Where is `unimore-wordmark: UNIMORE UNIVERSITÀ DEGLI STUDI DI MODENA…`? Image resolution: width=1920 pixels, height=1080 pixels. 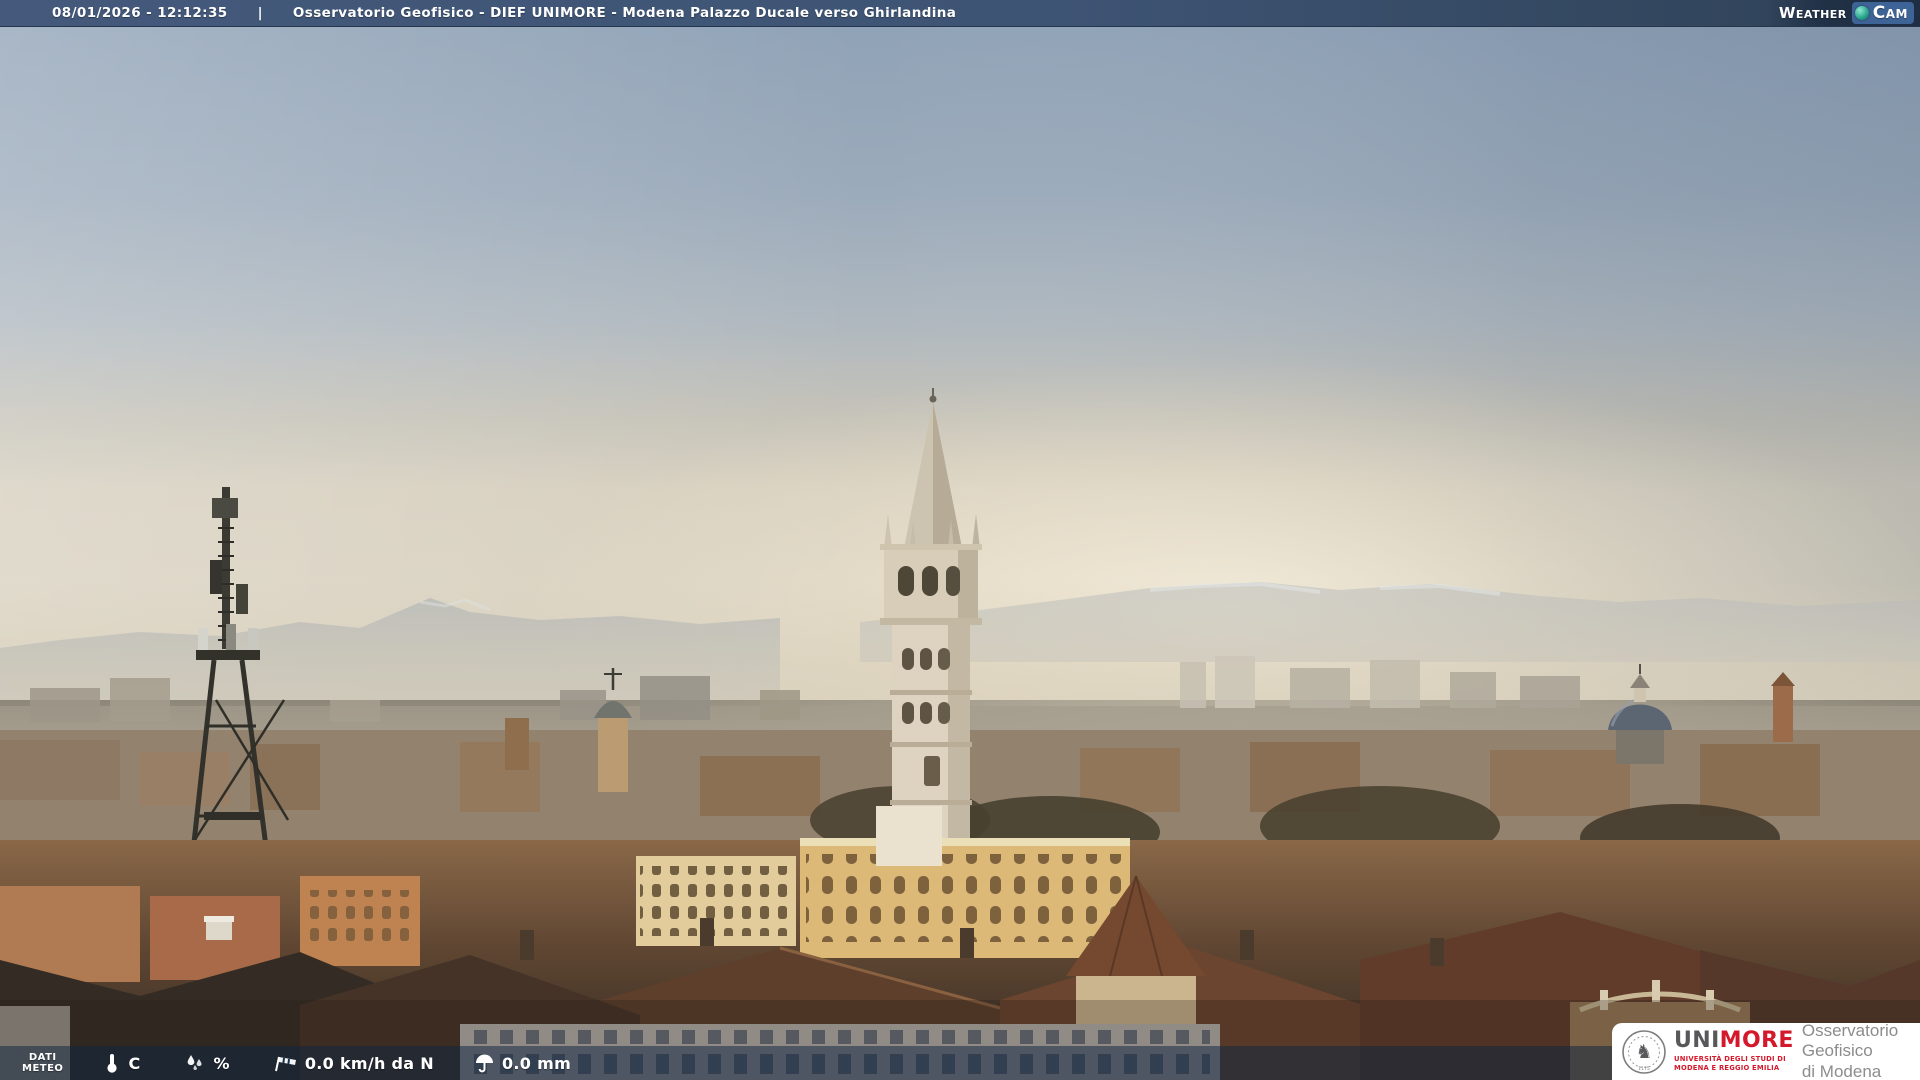 unimore-wordmark: UNIMORE UNIVERSITÀ DEGLI STUDI DI MODENA… is located at coordinates (1734, 1051).